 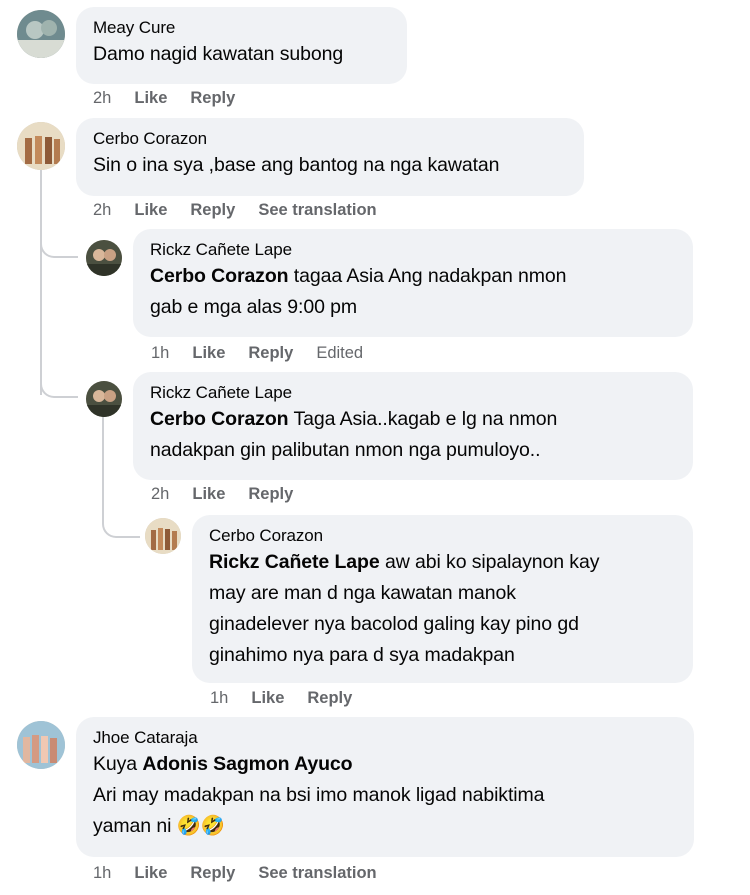 I want to click on comment-text-line: aw abi ko sipalaynon kay, so click(x=492, y=562).